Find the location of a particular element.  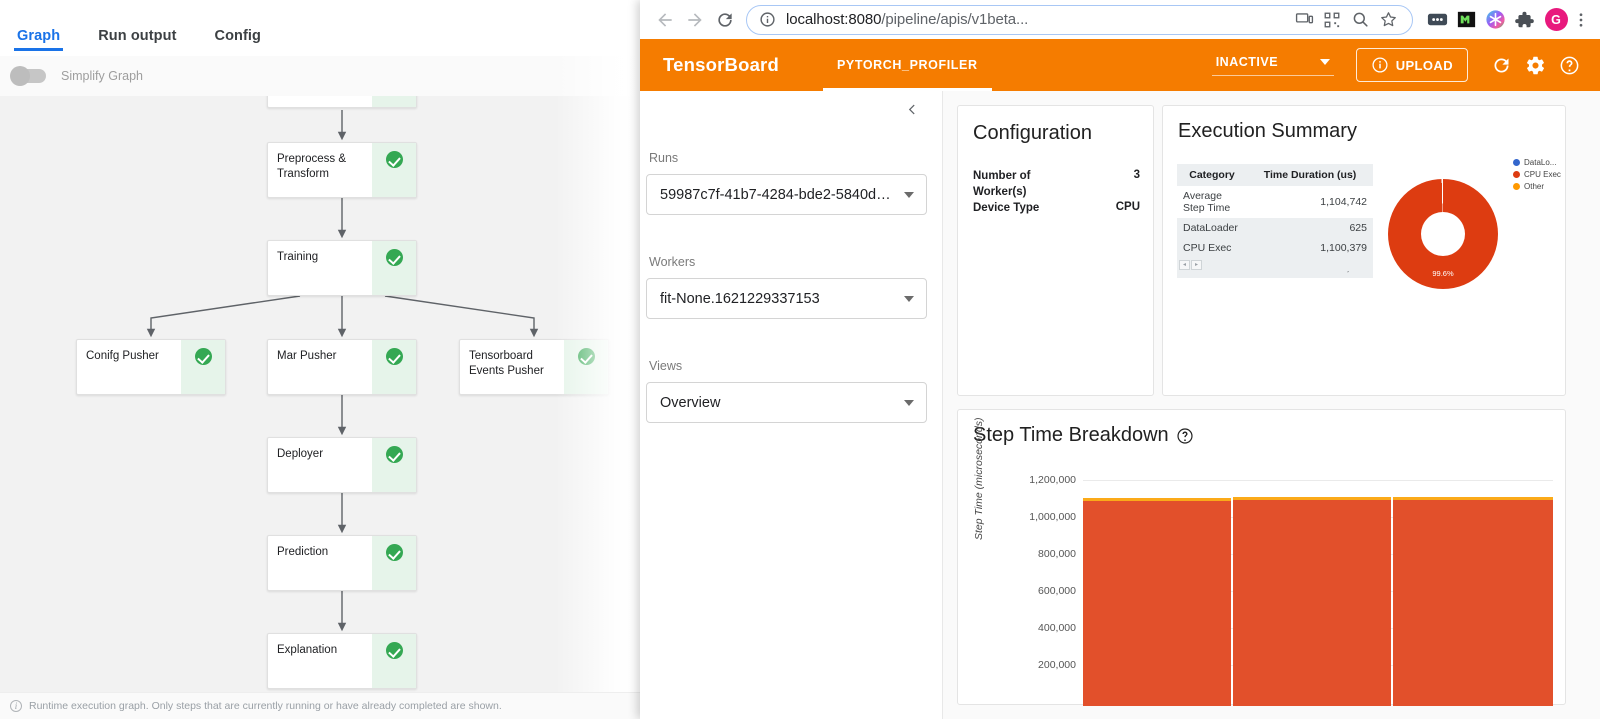

arrow-left-icon is located at coordinates (665, 19).